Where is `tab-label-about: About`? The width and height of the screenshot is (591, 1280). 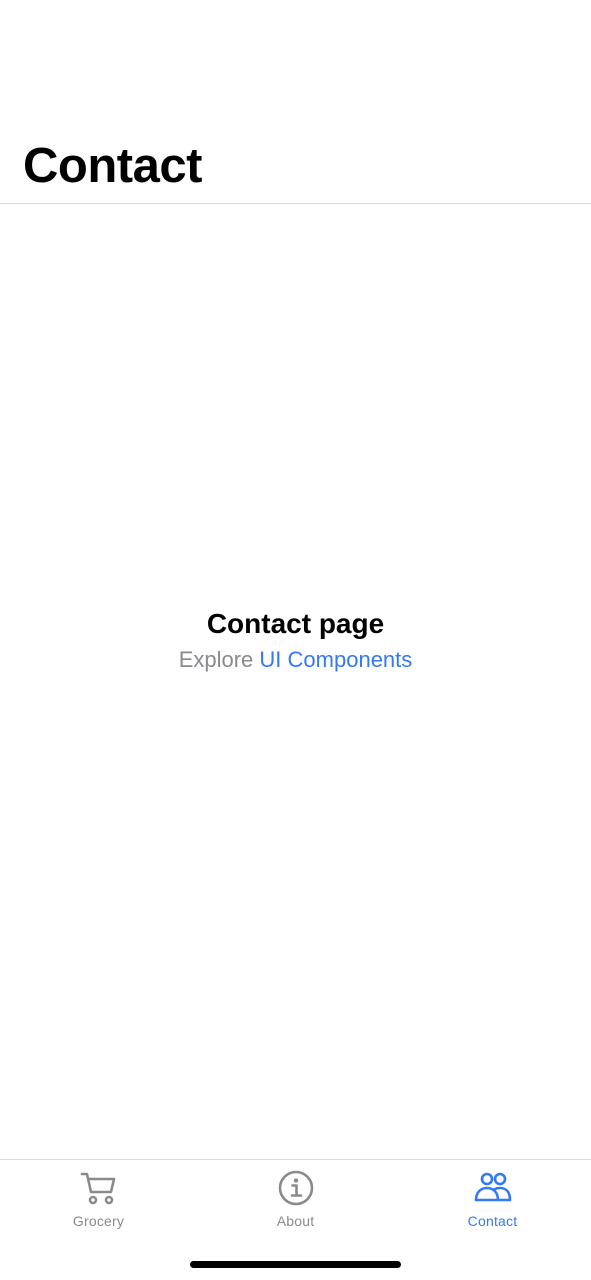
tab-label-about: About is located at coordinates (295, 1221).